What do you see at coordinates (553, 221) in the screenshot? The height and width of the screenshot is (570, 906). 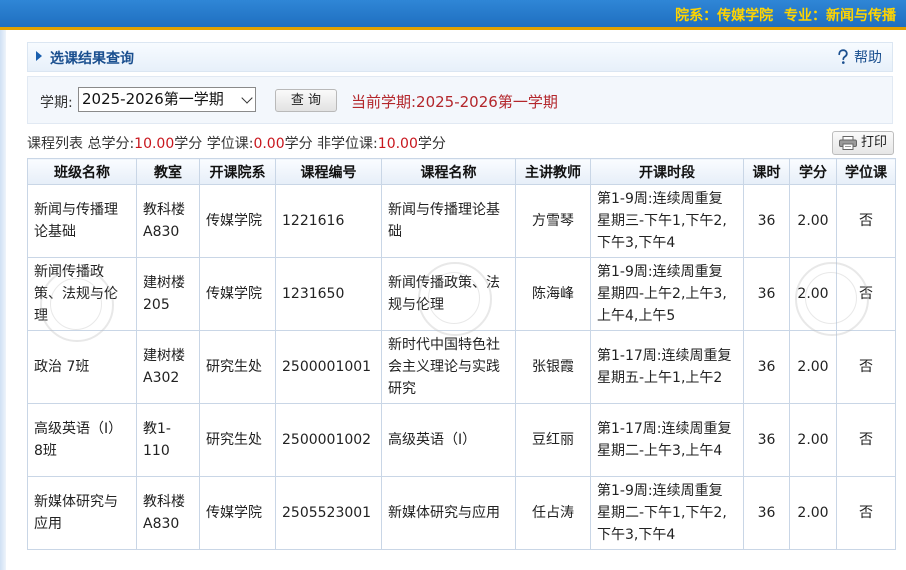 I see `teacher-cell: 方雪琴` at bounding box center [553, 221].